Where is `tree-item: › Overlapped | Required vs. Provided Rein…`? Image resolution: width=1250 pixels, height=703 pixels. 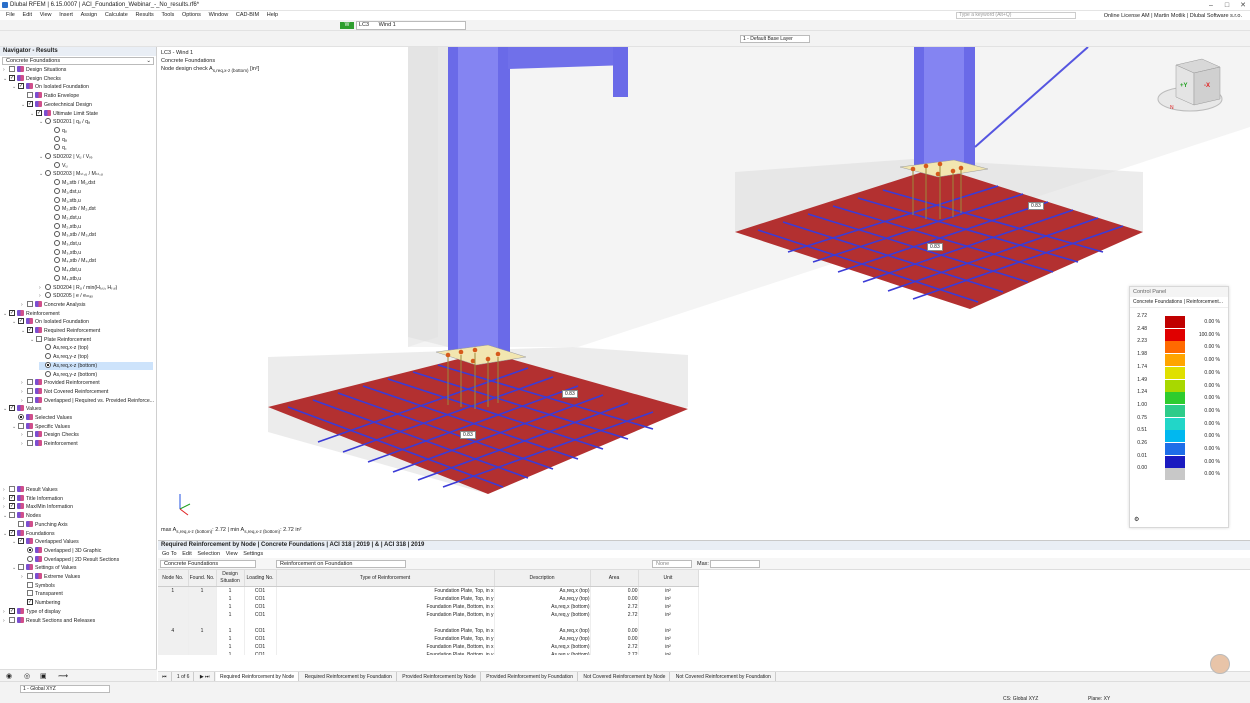
tree-item: › Overlapped | Required vs. Provided Rein… is located at coordinates (87, 401).